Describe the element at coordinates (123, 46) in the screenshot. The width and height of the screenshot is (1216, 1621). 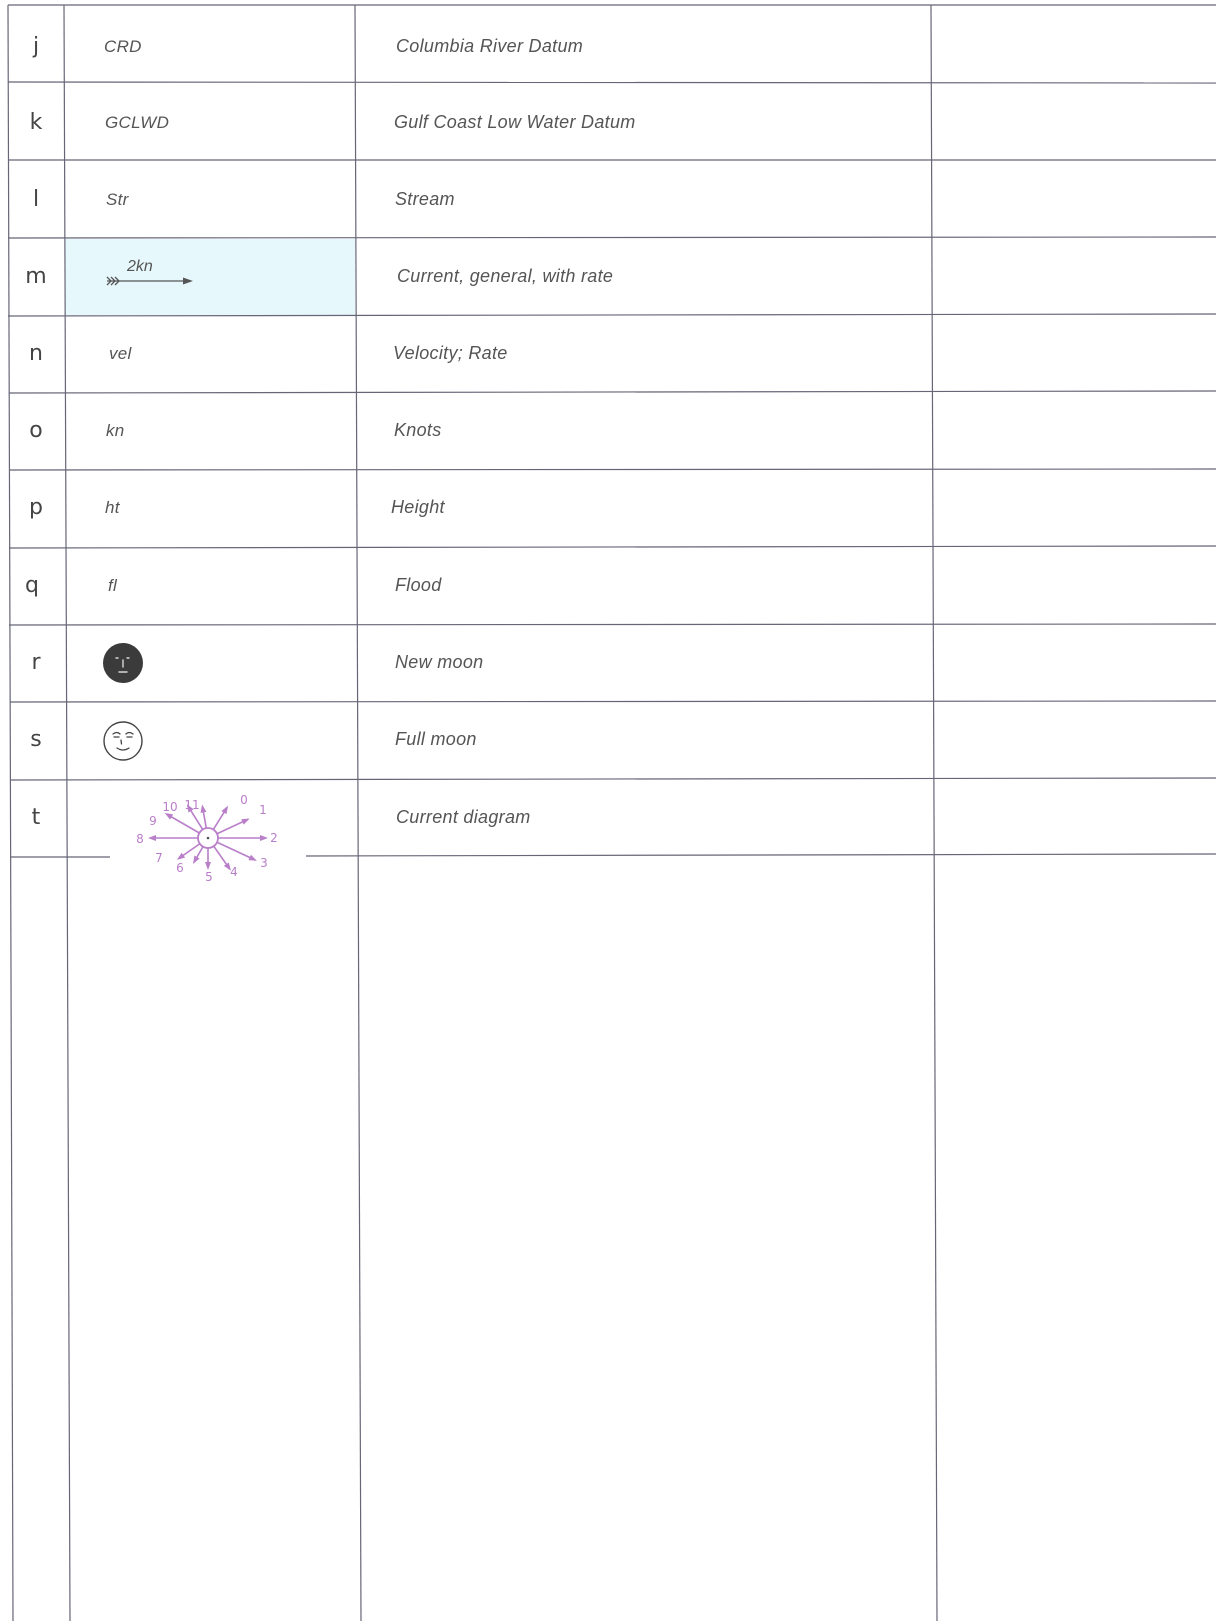
I see `row-symbol: CRD` at that location.